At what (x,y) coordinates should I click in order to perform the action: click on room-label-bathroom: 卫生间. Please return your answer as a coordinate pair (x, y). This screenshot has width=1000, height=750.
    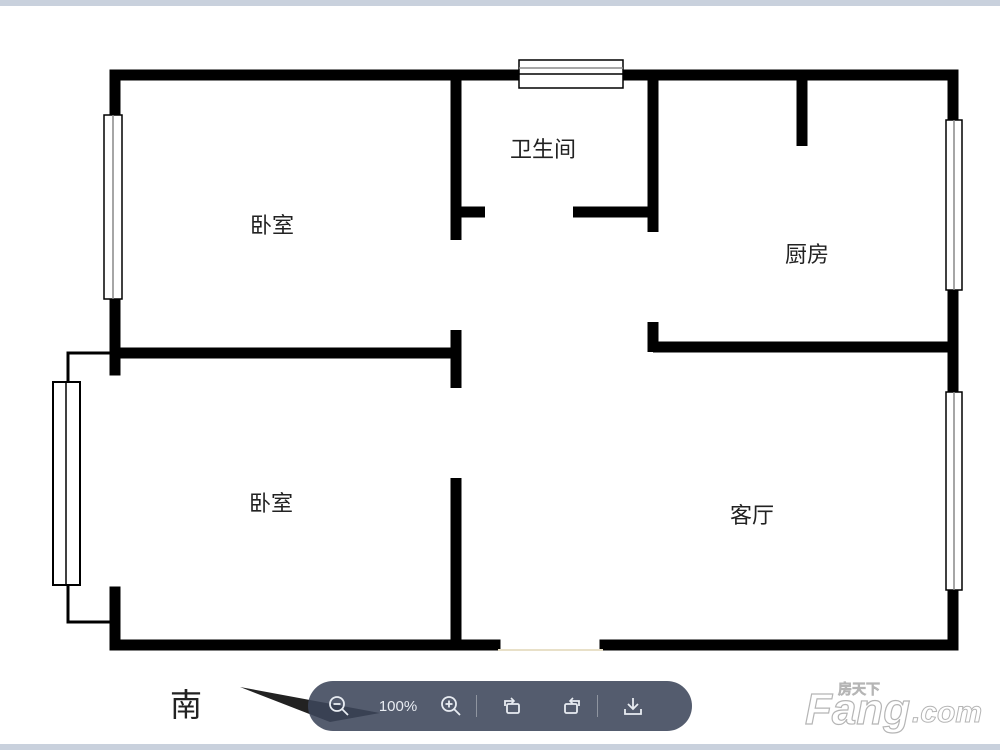
    Looking at the image, I should click on (543, 150).